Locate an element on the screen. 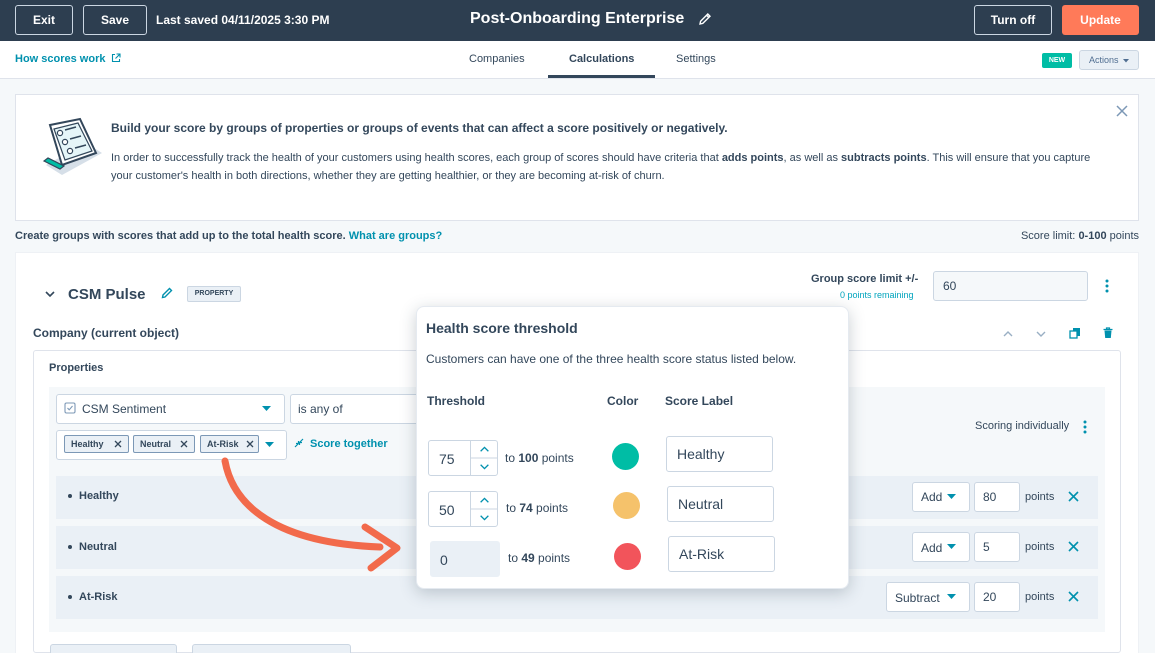 The image size is (1155, 653). add-property-button is located at coordinates (113, 648).